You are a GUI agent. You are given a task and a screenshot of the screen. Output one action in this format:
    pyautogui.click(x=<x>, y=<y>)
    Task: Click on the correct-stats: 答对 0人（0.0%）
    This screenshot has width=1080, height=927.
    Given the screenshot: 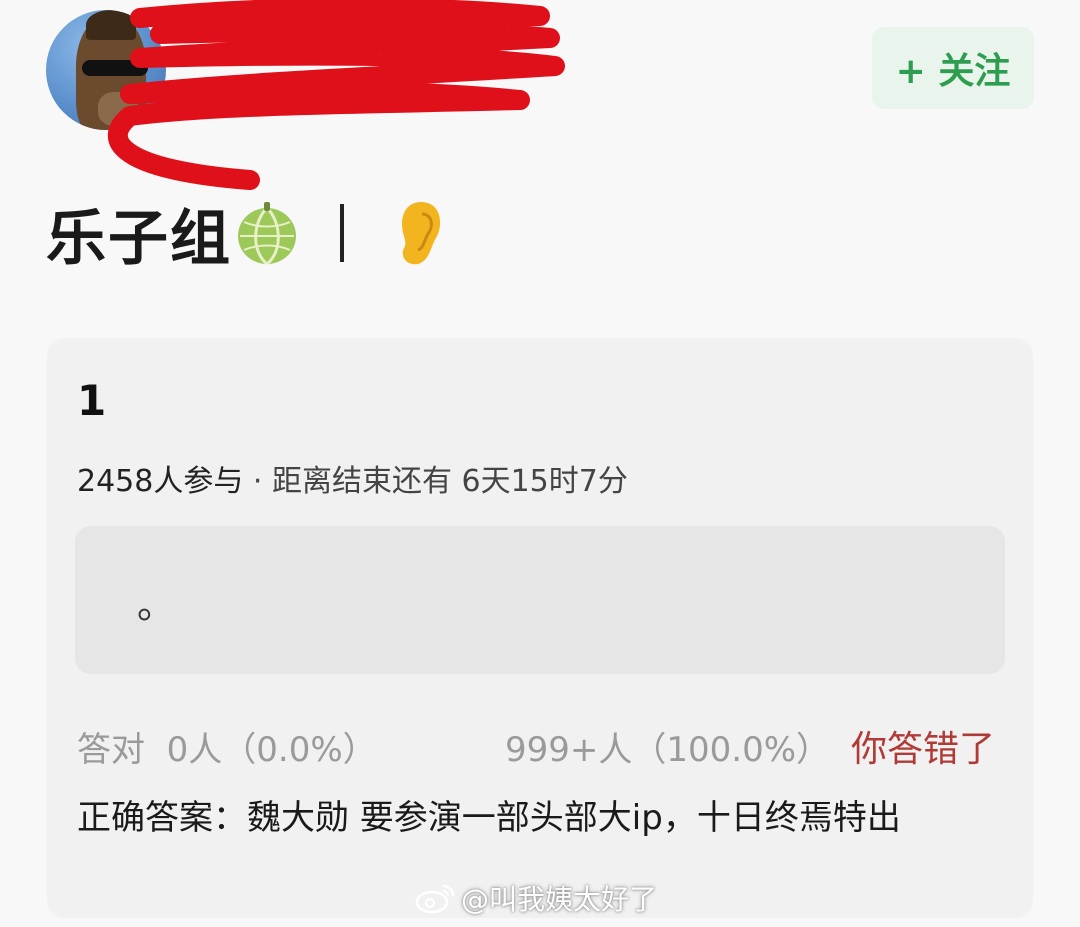 What is the action you would take?
    pyautogui.click(x=227, y=746)
    